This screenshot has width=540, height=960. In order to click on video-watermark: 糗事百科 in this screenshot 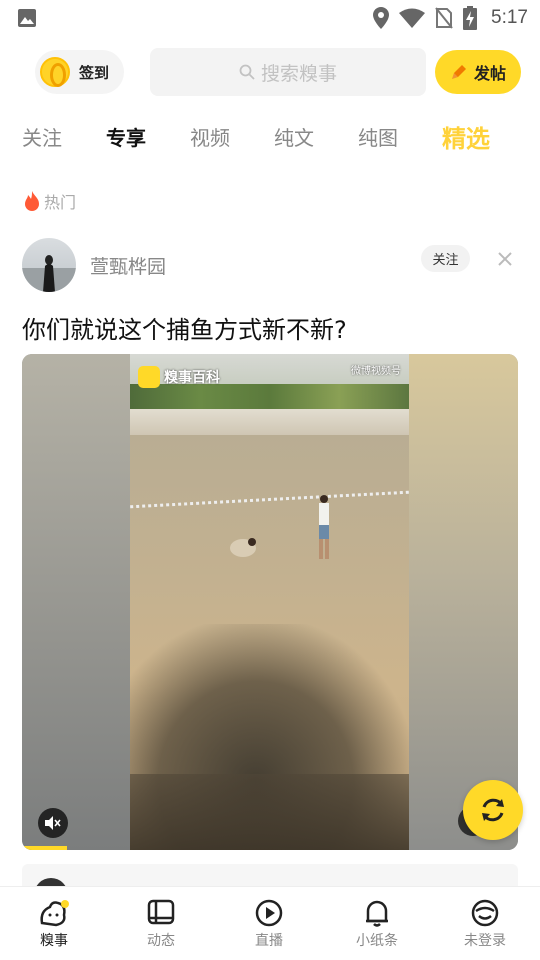, I will do `click(179, 377)`.